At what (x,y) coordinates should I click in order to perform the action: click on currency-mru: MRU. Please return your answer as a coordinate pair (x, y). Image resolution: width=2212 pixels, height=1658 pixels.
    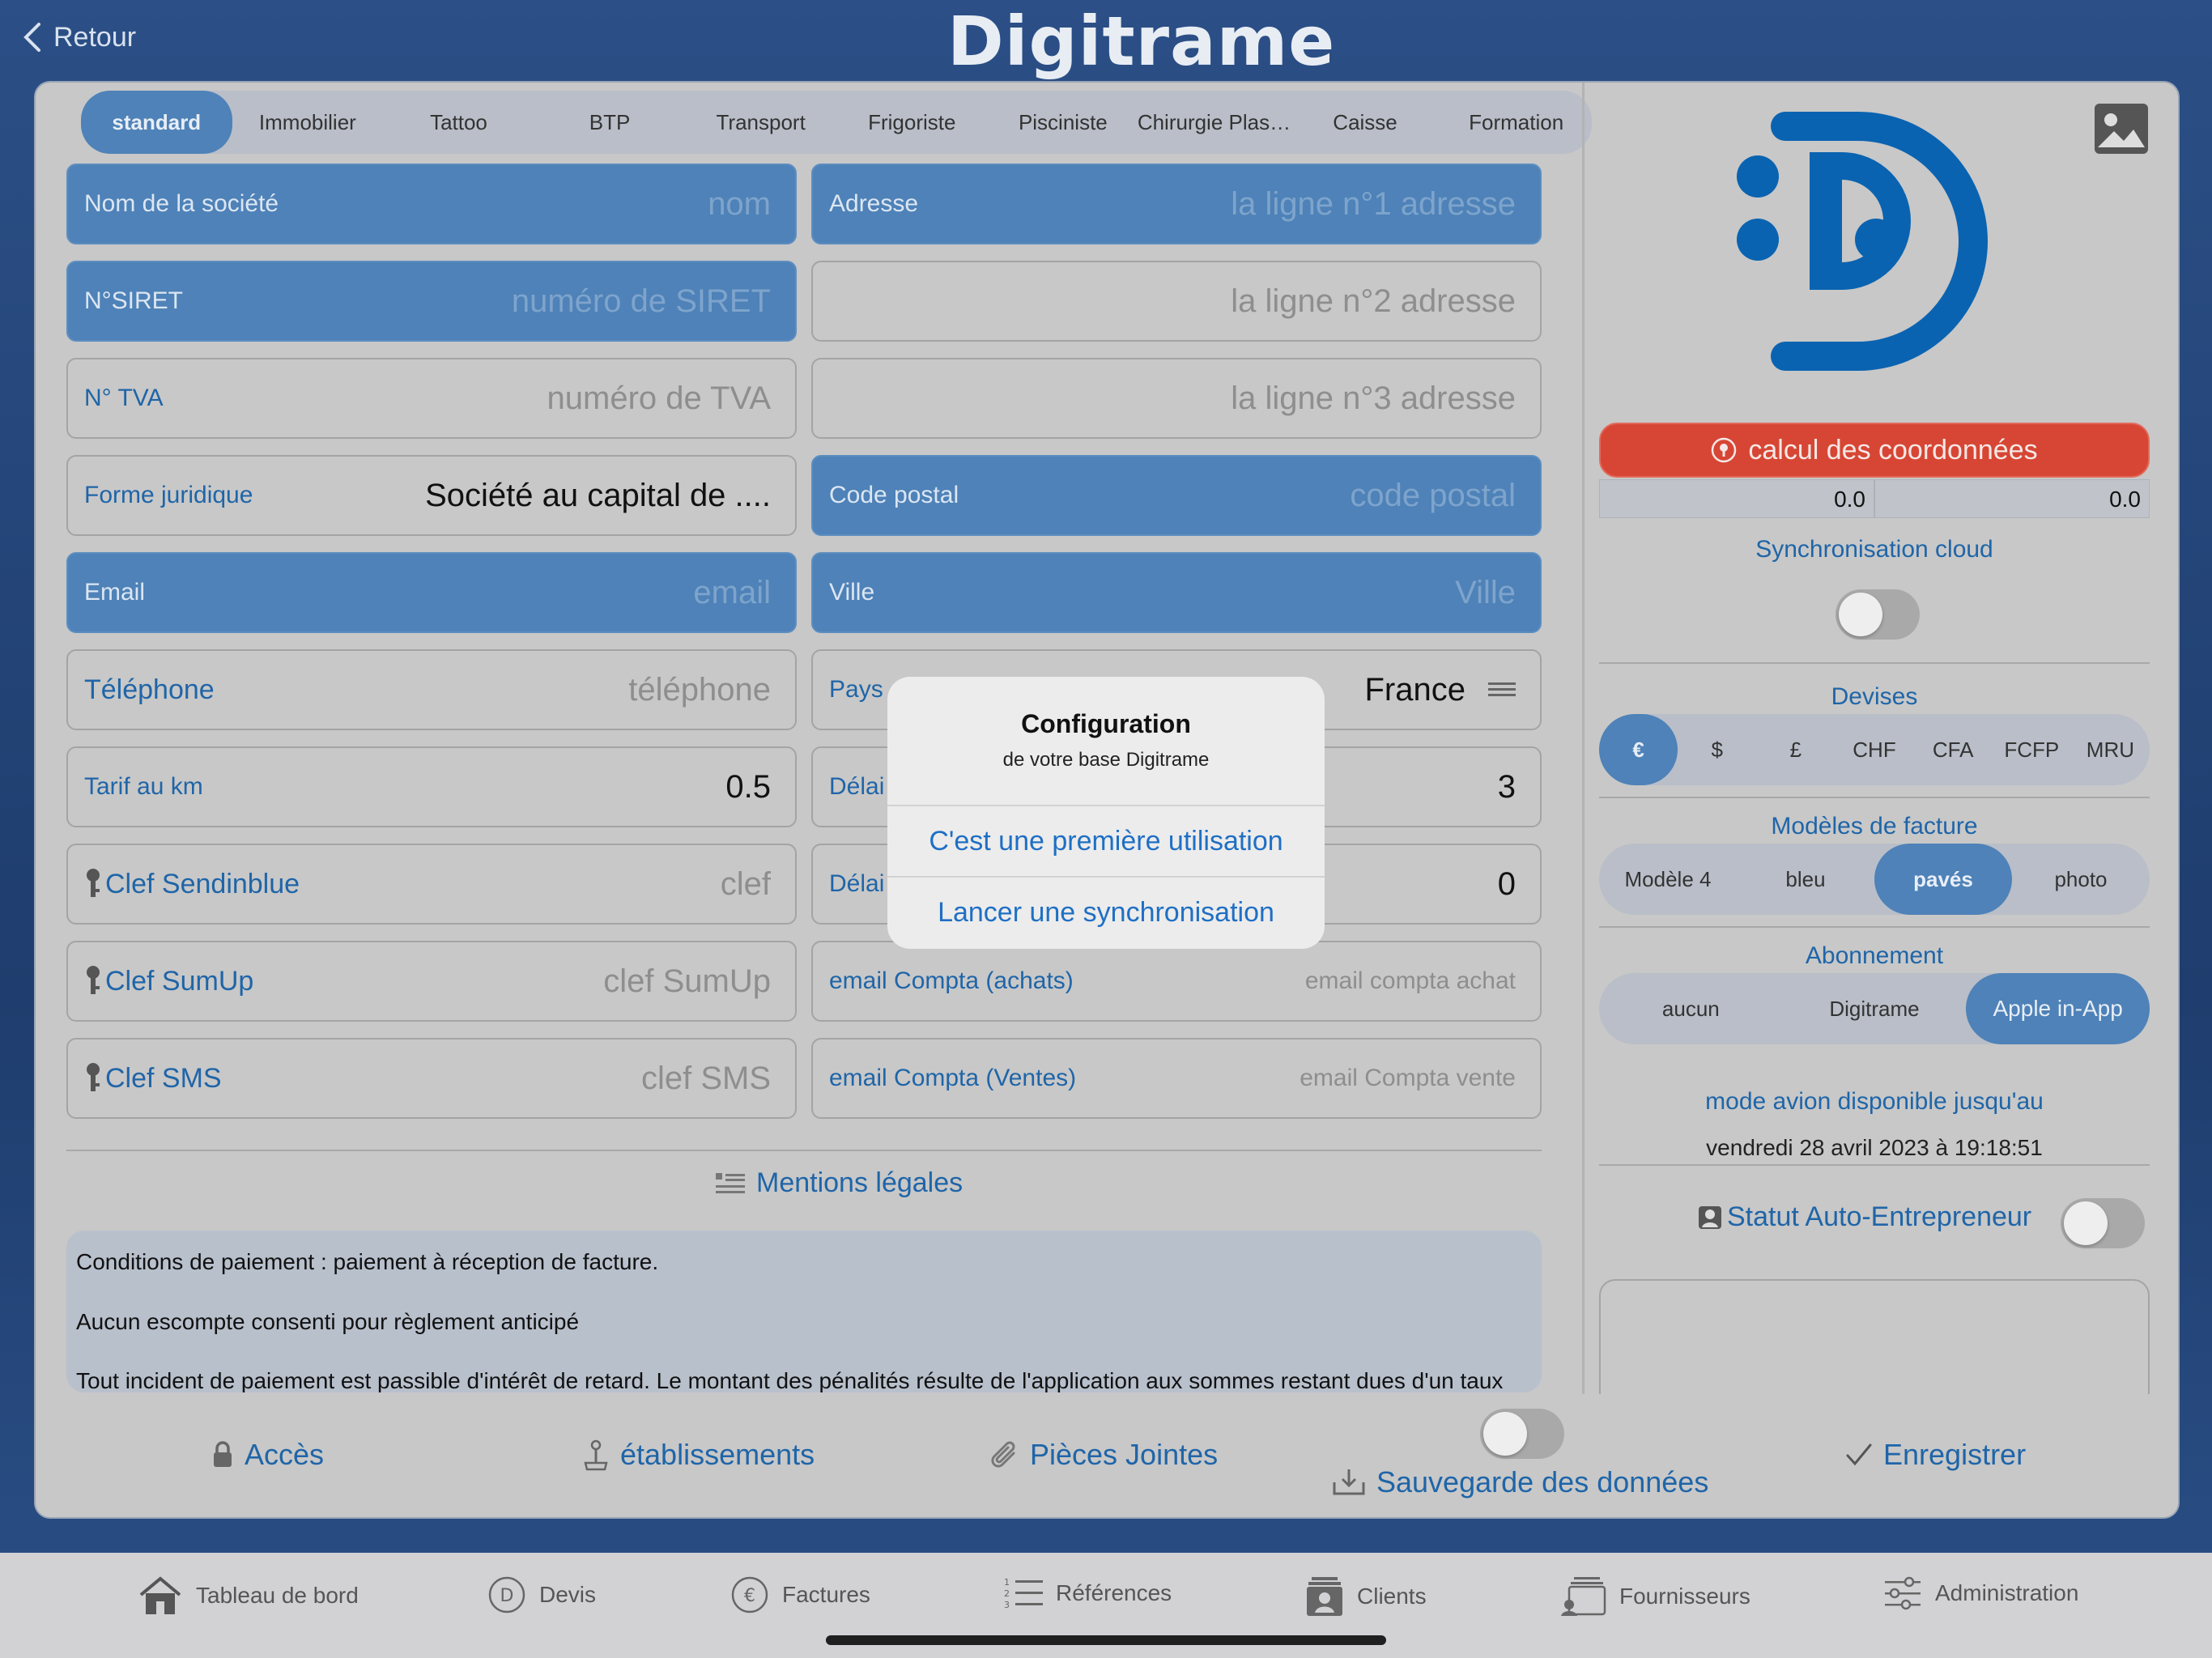
    Looking at the image, I should click on (2111, 749).